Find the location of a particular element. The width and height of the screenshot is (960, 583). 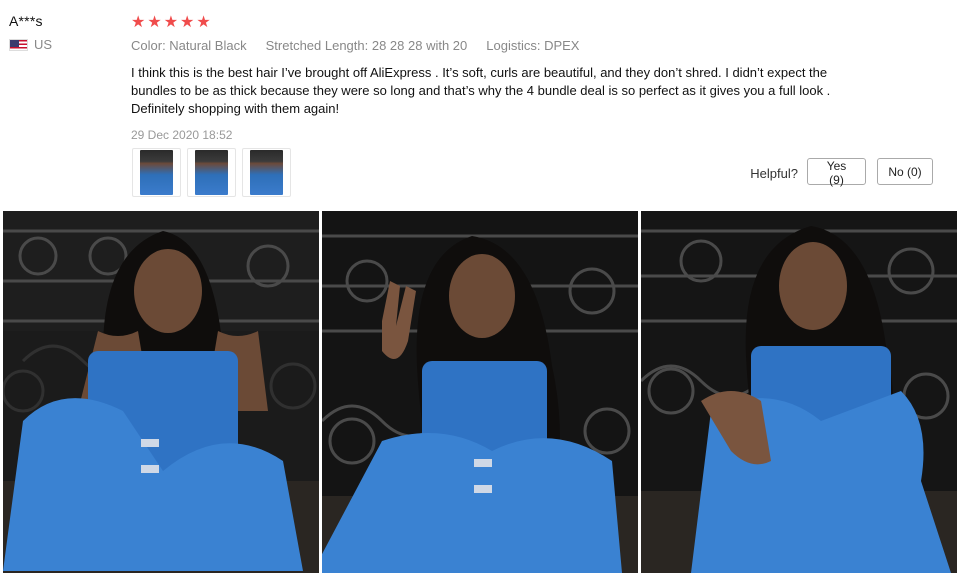

star-rating: ★ ★ ★ ★ ★ is located at coordinates (536, 23).